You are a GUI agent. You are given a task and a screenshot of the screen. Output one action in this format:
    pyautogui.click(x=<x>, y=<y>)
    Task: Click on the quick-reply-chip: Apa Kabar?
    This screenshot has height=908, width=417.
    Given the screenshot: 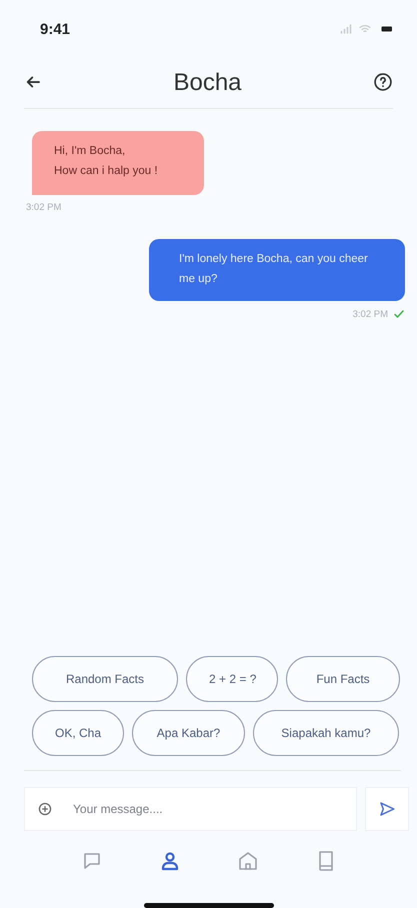 What is the action you would take?
    pyautogui.click(x=188, y=733)
    